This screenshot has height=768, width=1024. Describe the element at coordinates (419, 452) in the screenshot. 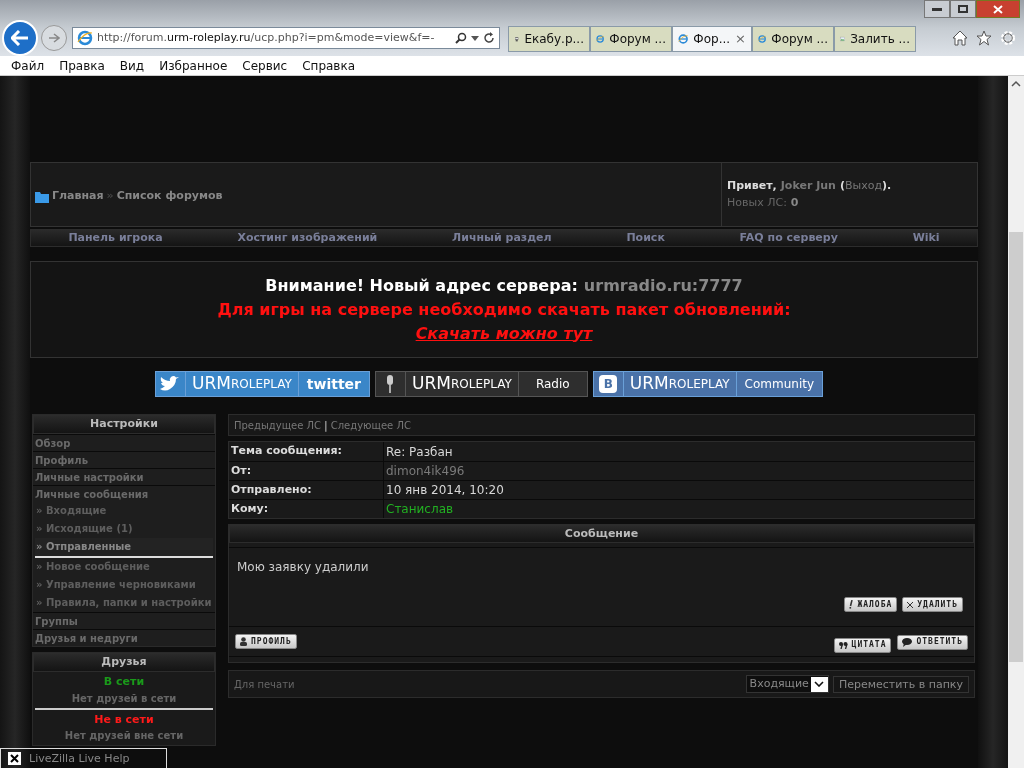

I see `detail-value: Re: Разбан` at that location.